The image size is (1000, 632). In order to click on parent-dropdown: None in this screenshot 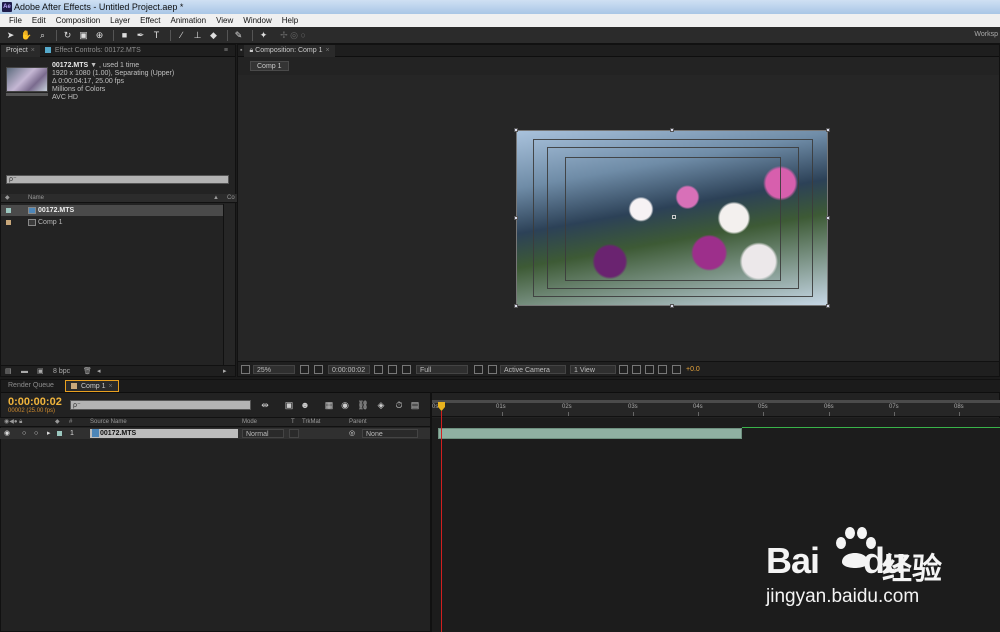, I will do `click(390, 433)`.